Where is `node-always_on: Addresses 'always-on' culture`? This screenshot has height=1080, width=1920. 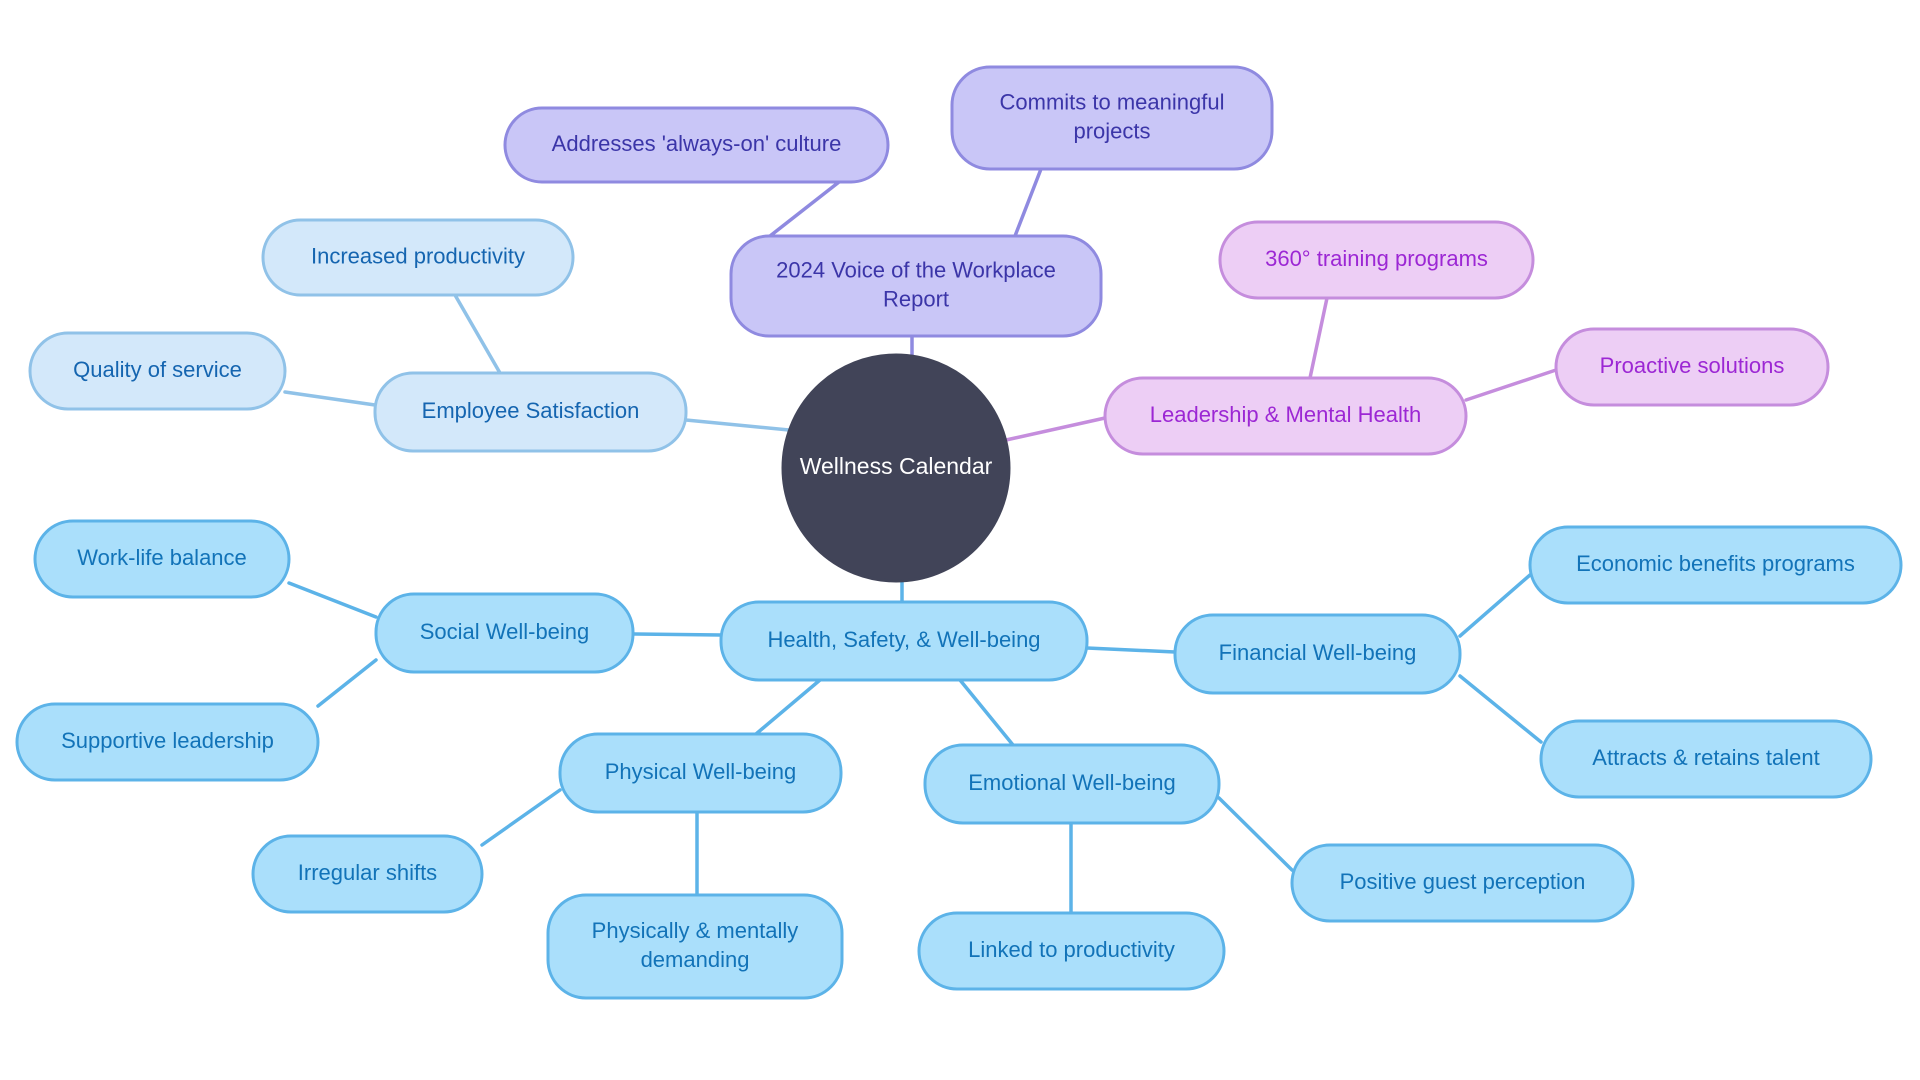 node-always_on: Addresses 'always-on' culture is located at coordinates (696, 145).